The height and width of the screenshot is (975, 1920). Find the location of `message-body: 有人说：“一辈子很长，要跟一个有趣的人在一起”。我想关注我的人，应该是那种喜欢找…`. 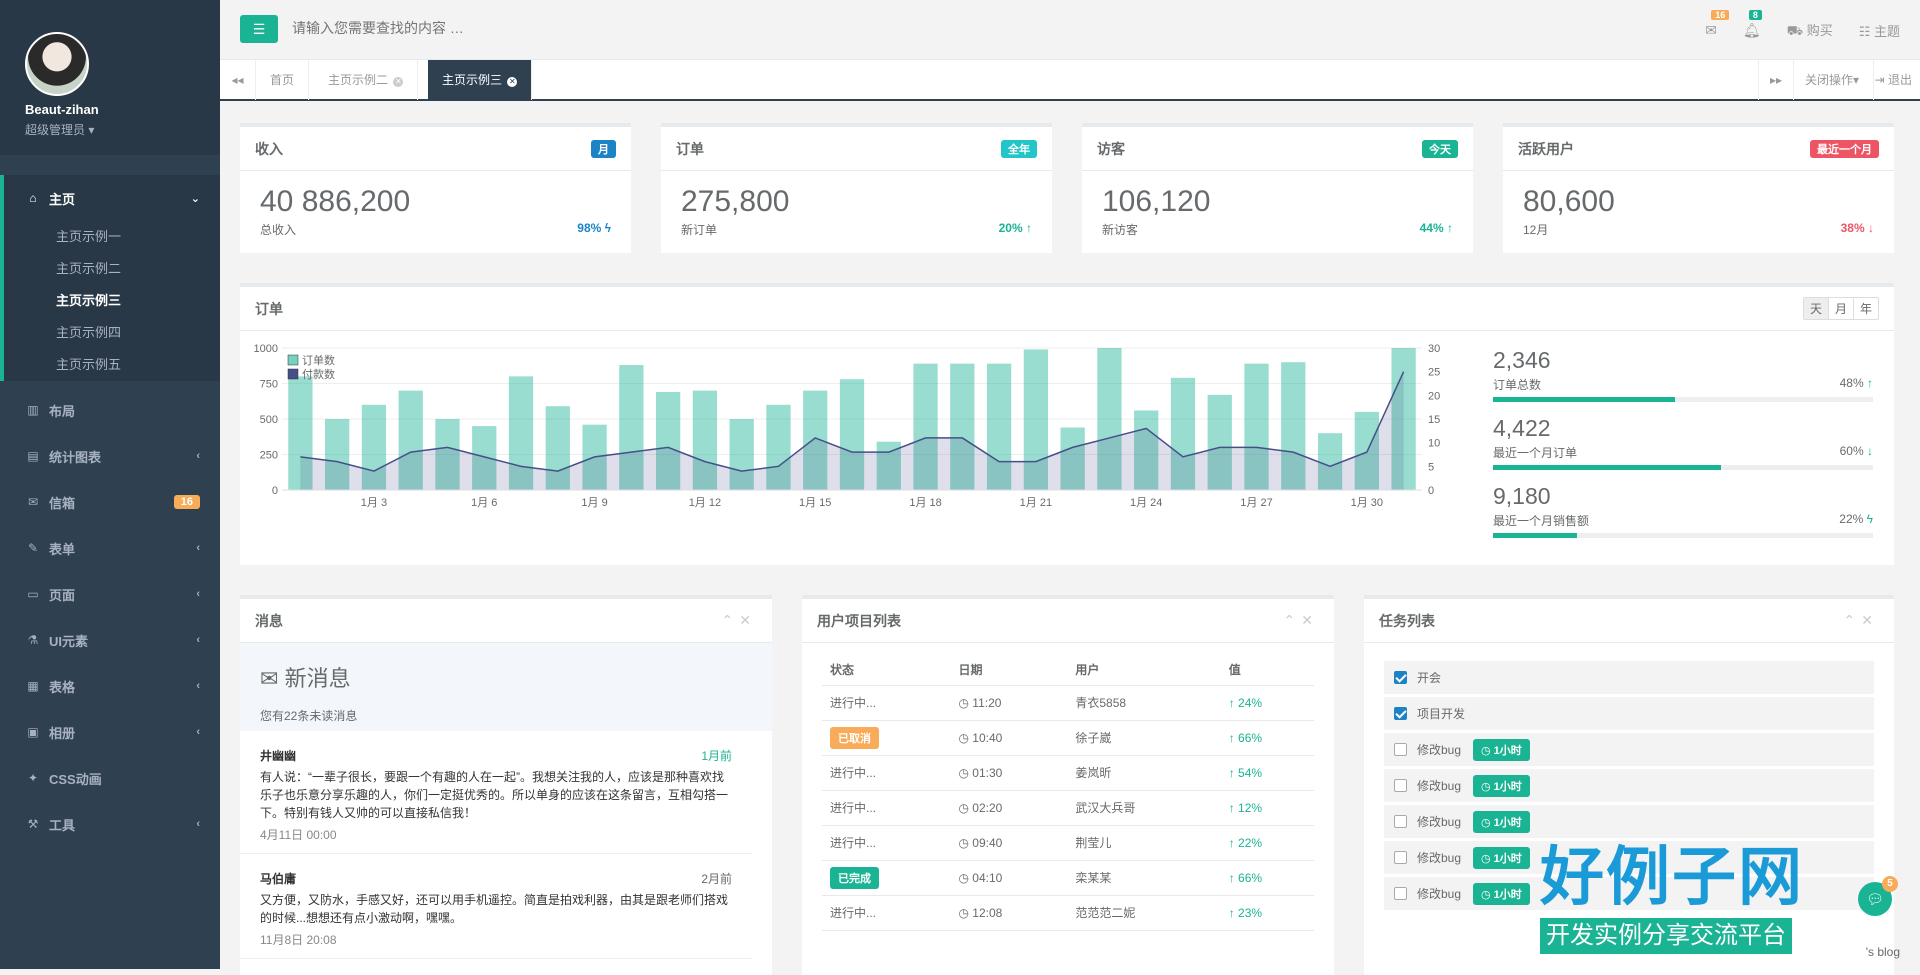

message-body: 有人说：“一辈子很长，要跟一个有趣的人在一起”。我想关注我的人，应该是那种喜欢找… is located at coordinates (496, 795).